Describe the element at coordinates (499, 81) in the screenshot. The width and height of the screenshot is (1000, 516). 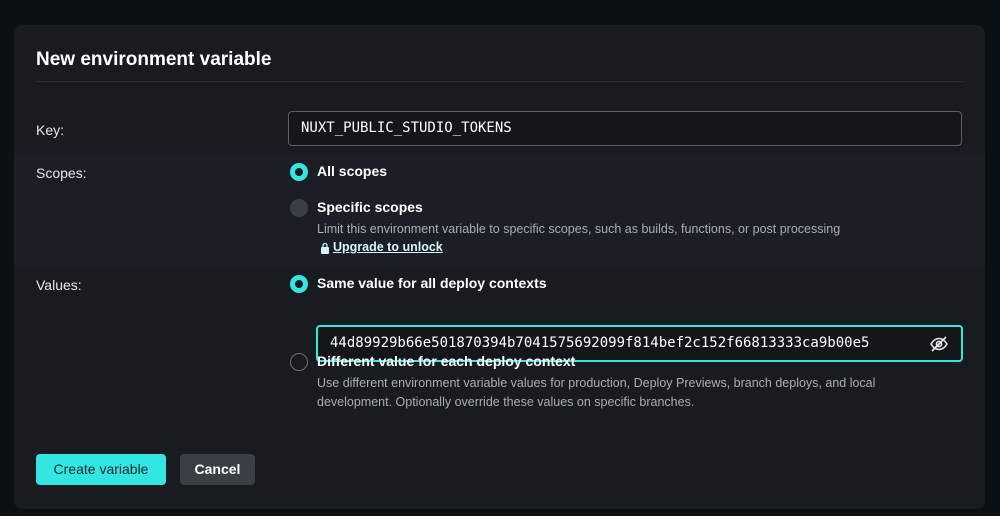
I see `title-divider` at that location.